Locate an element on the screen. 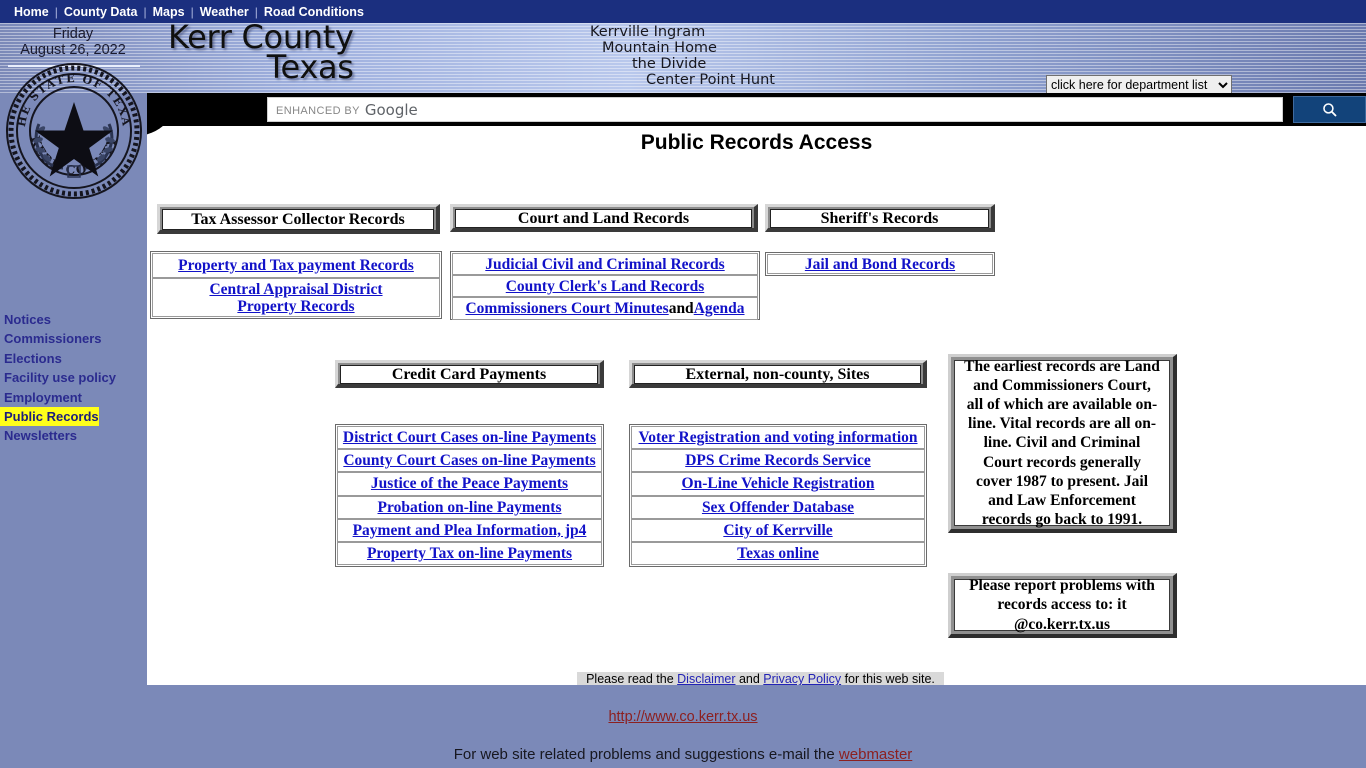  link-webmaster: webmaster is located at coordinates (875, 754).